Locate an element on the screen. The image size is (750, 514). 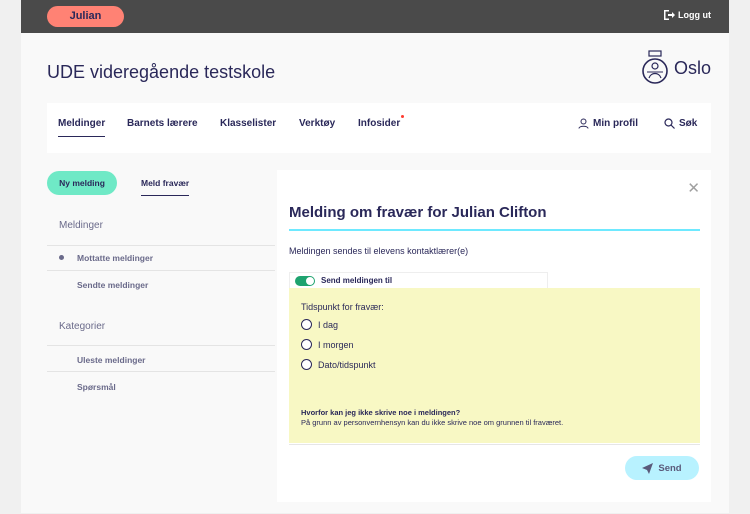
nav-verktoy: Verktøy is located at coordinates (317, 123).